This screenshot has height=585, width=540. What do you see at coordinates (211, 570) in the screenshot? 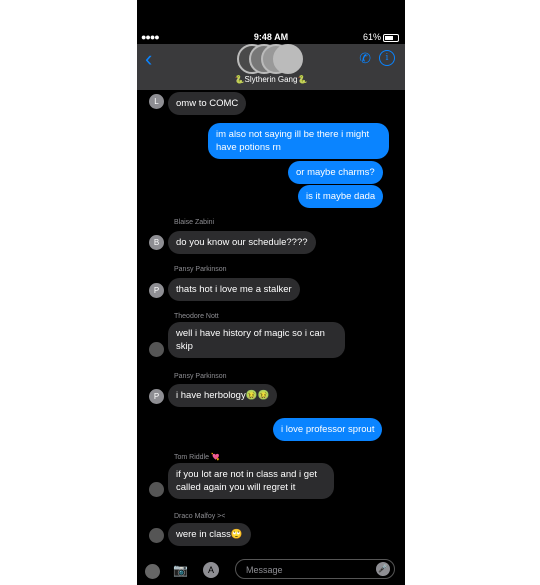
I see `app-store-icon: A` at bounding box center [211, 570].